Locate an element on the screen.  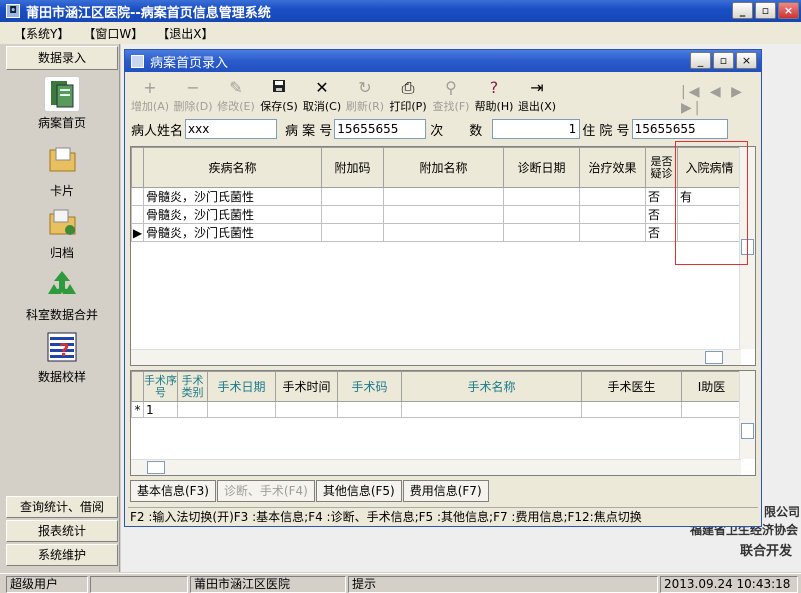
add-button: + 增加(A) is located at coordinates (150, 96).